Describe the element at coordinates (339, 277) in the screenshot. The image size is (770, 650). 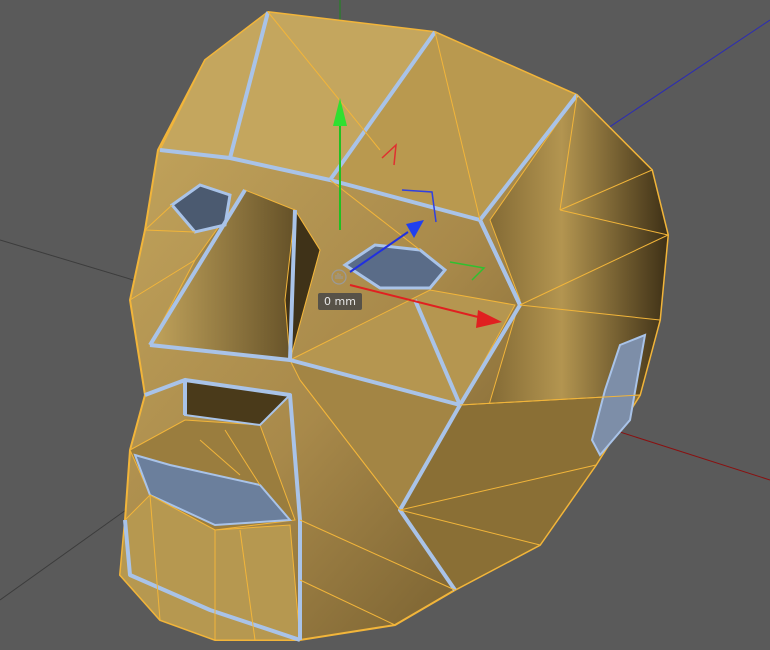
I see `hand-cursor-icon` at that location.